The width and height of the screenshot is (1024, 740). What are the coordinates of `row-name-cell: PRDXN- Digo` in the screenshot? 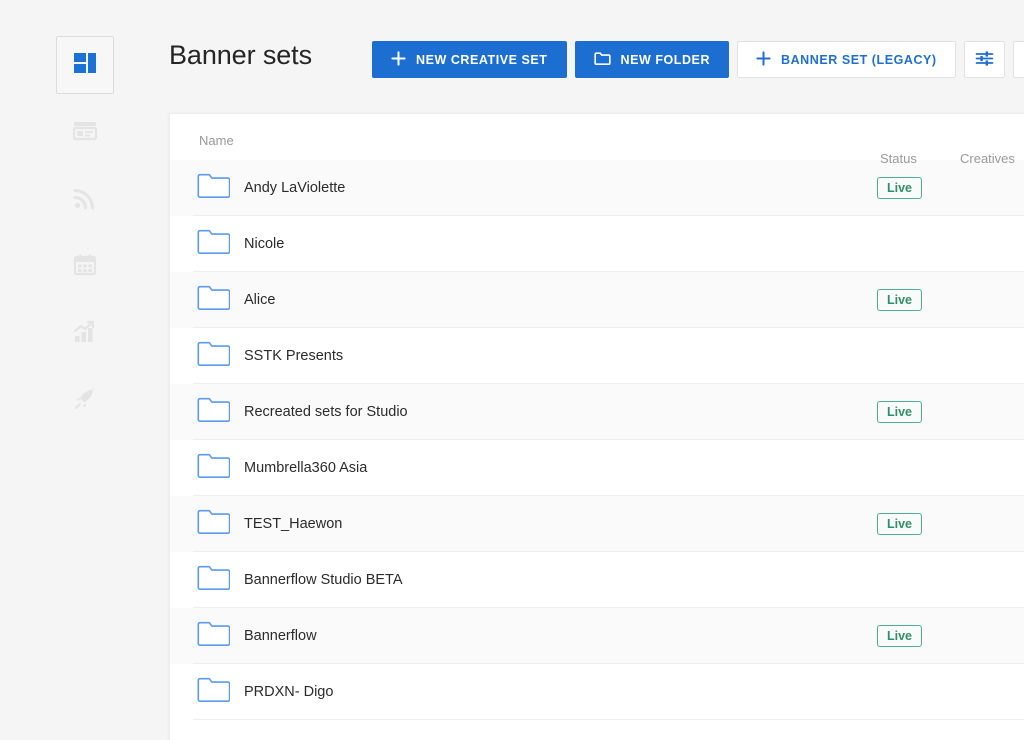 It's located at (265, 692).